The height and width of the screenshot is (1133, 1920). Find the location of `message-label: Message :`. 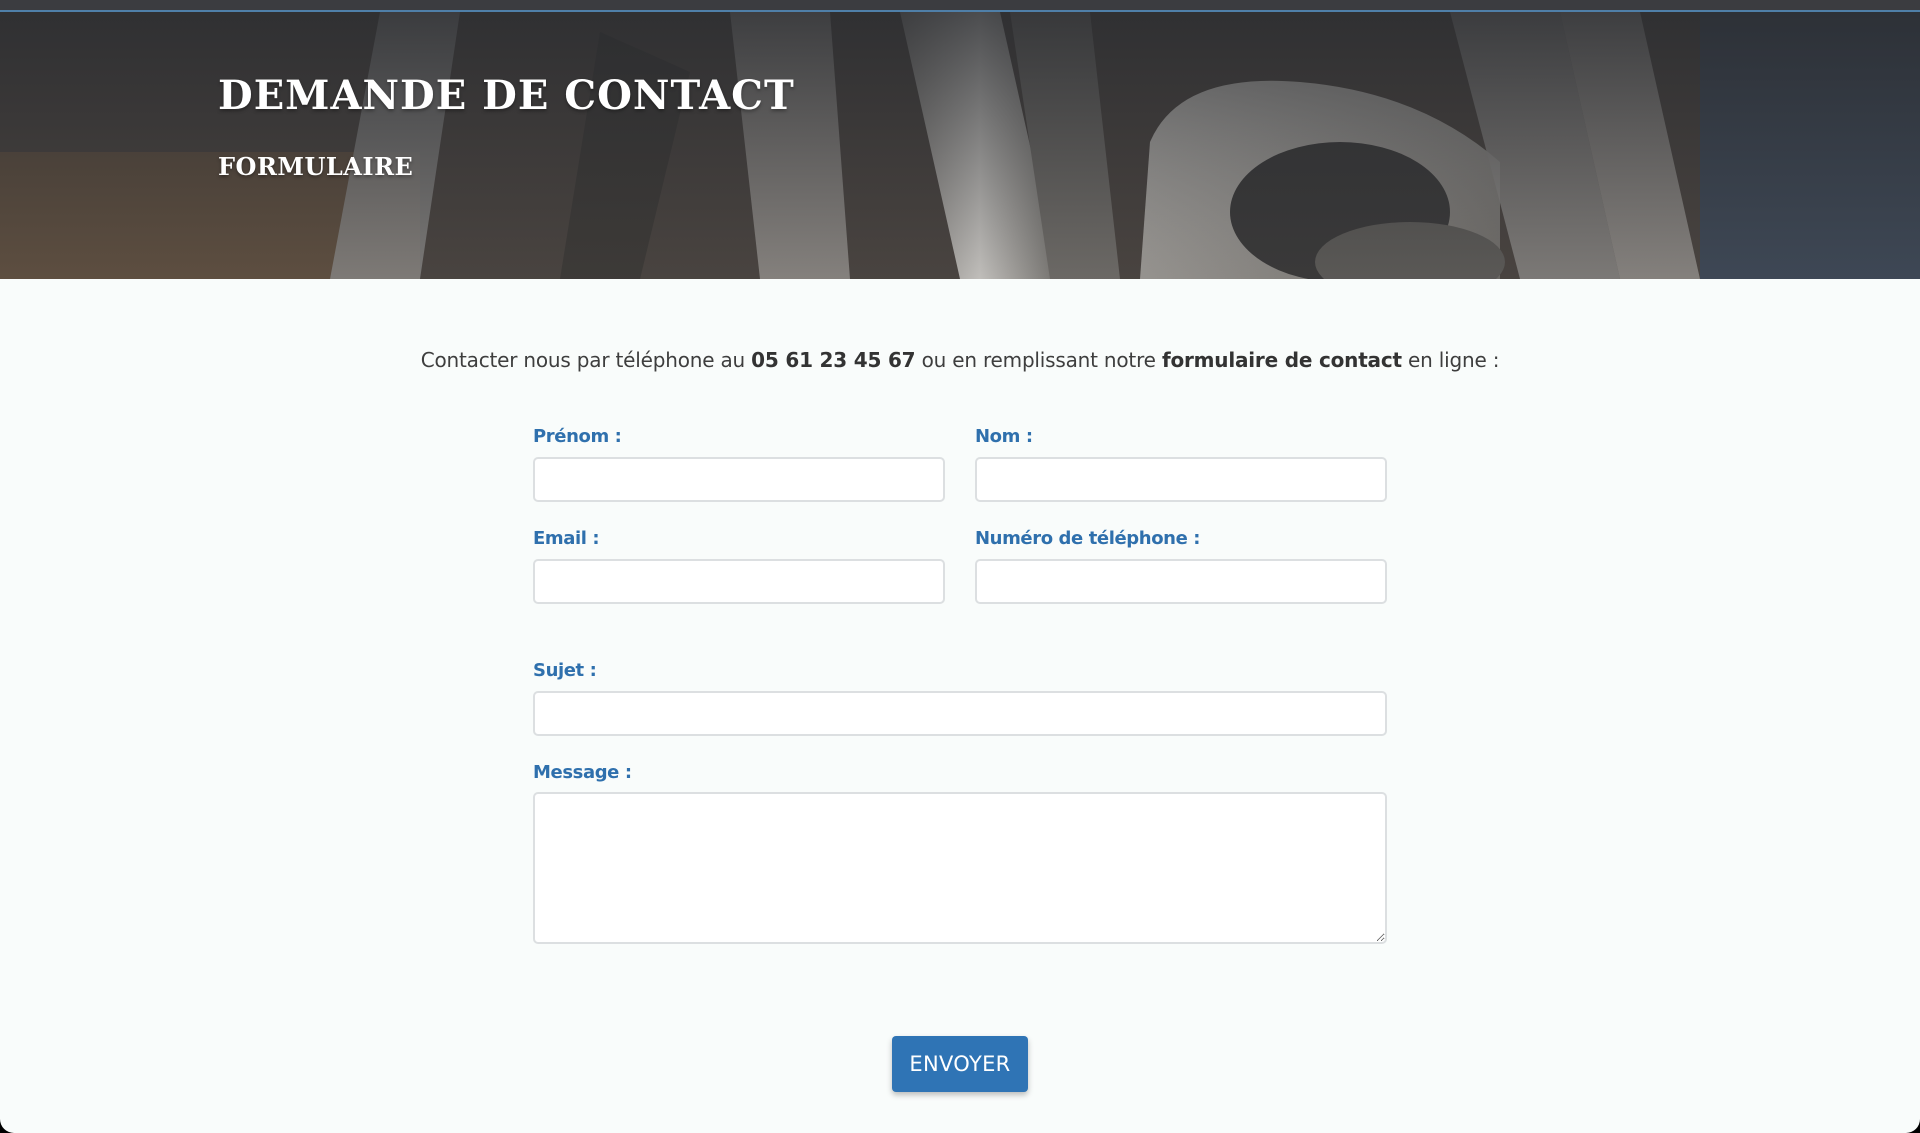

message-label: Message : is located at coordinates (582, 772).